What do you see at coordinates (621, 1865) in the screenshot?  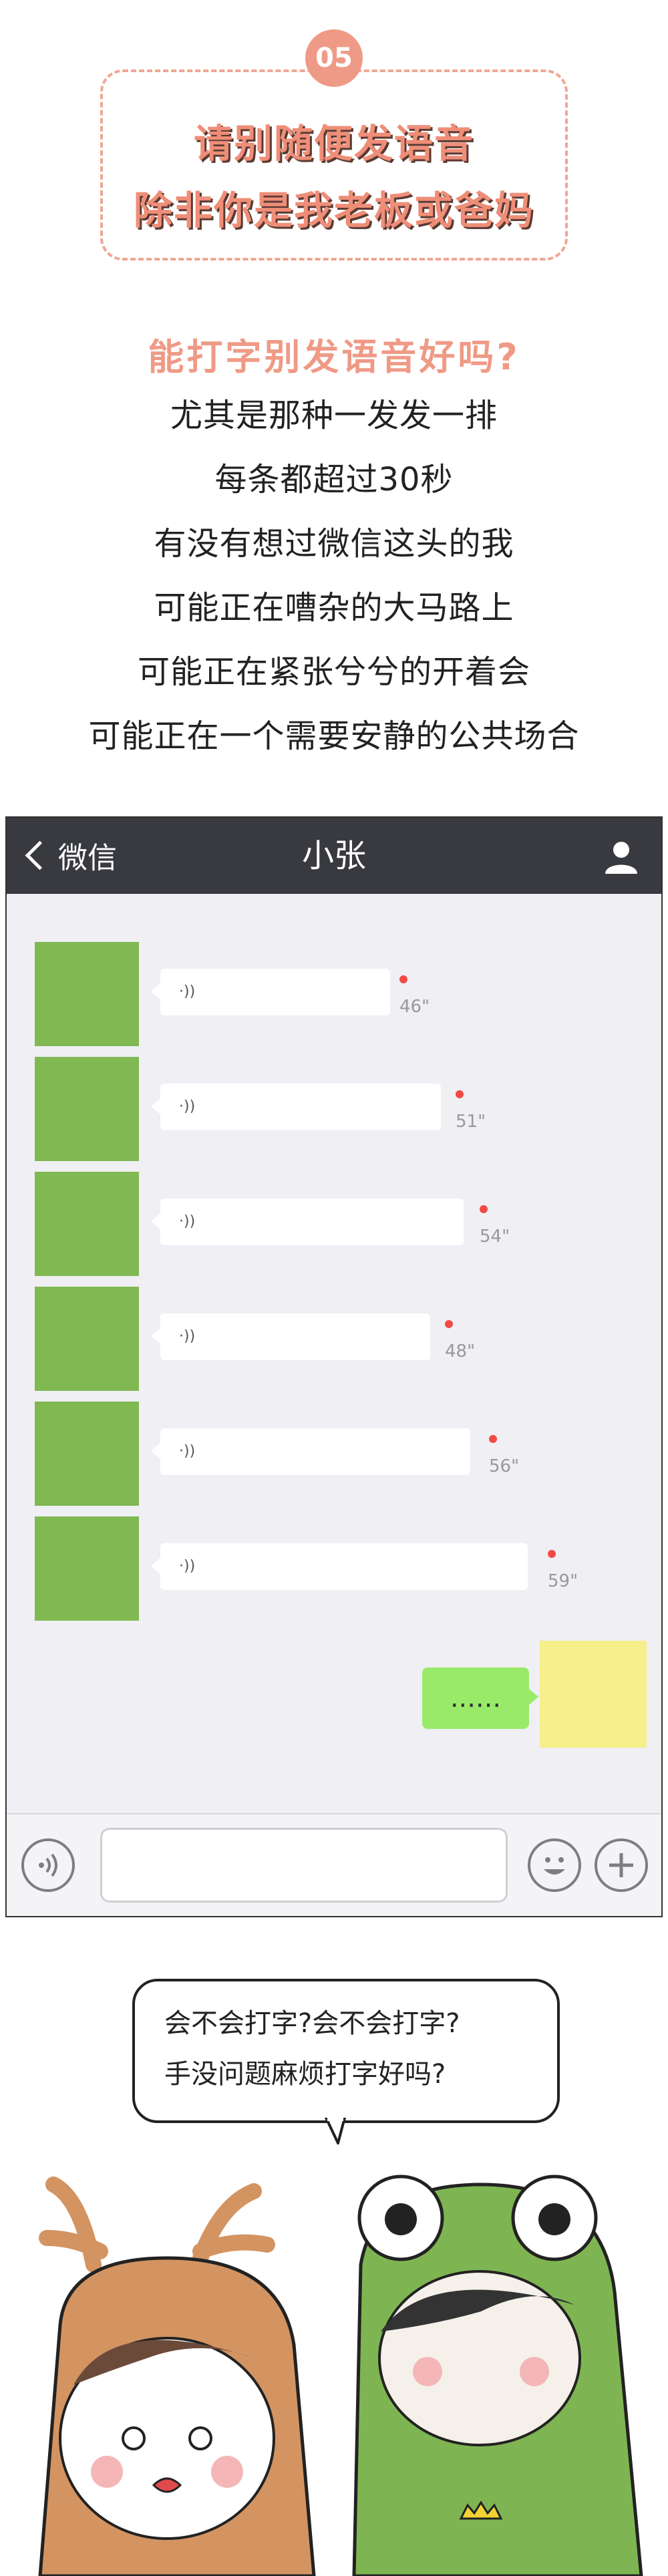 I see `plus-icon` at bounding box center [621, 1865].